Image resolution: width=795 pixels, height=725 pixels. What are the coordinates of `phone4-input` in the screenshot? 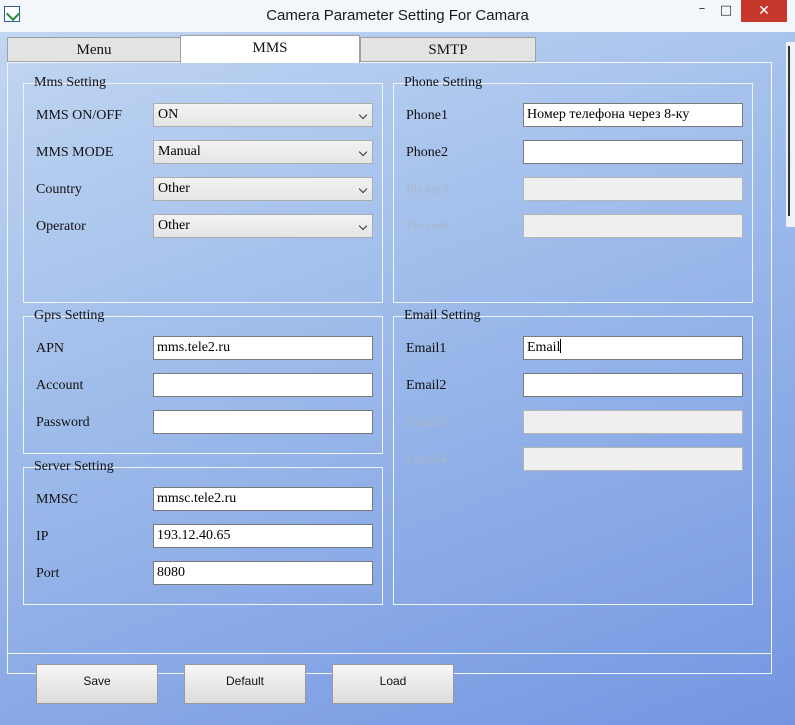 It's located at (633, 226).